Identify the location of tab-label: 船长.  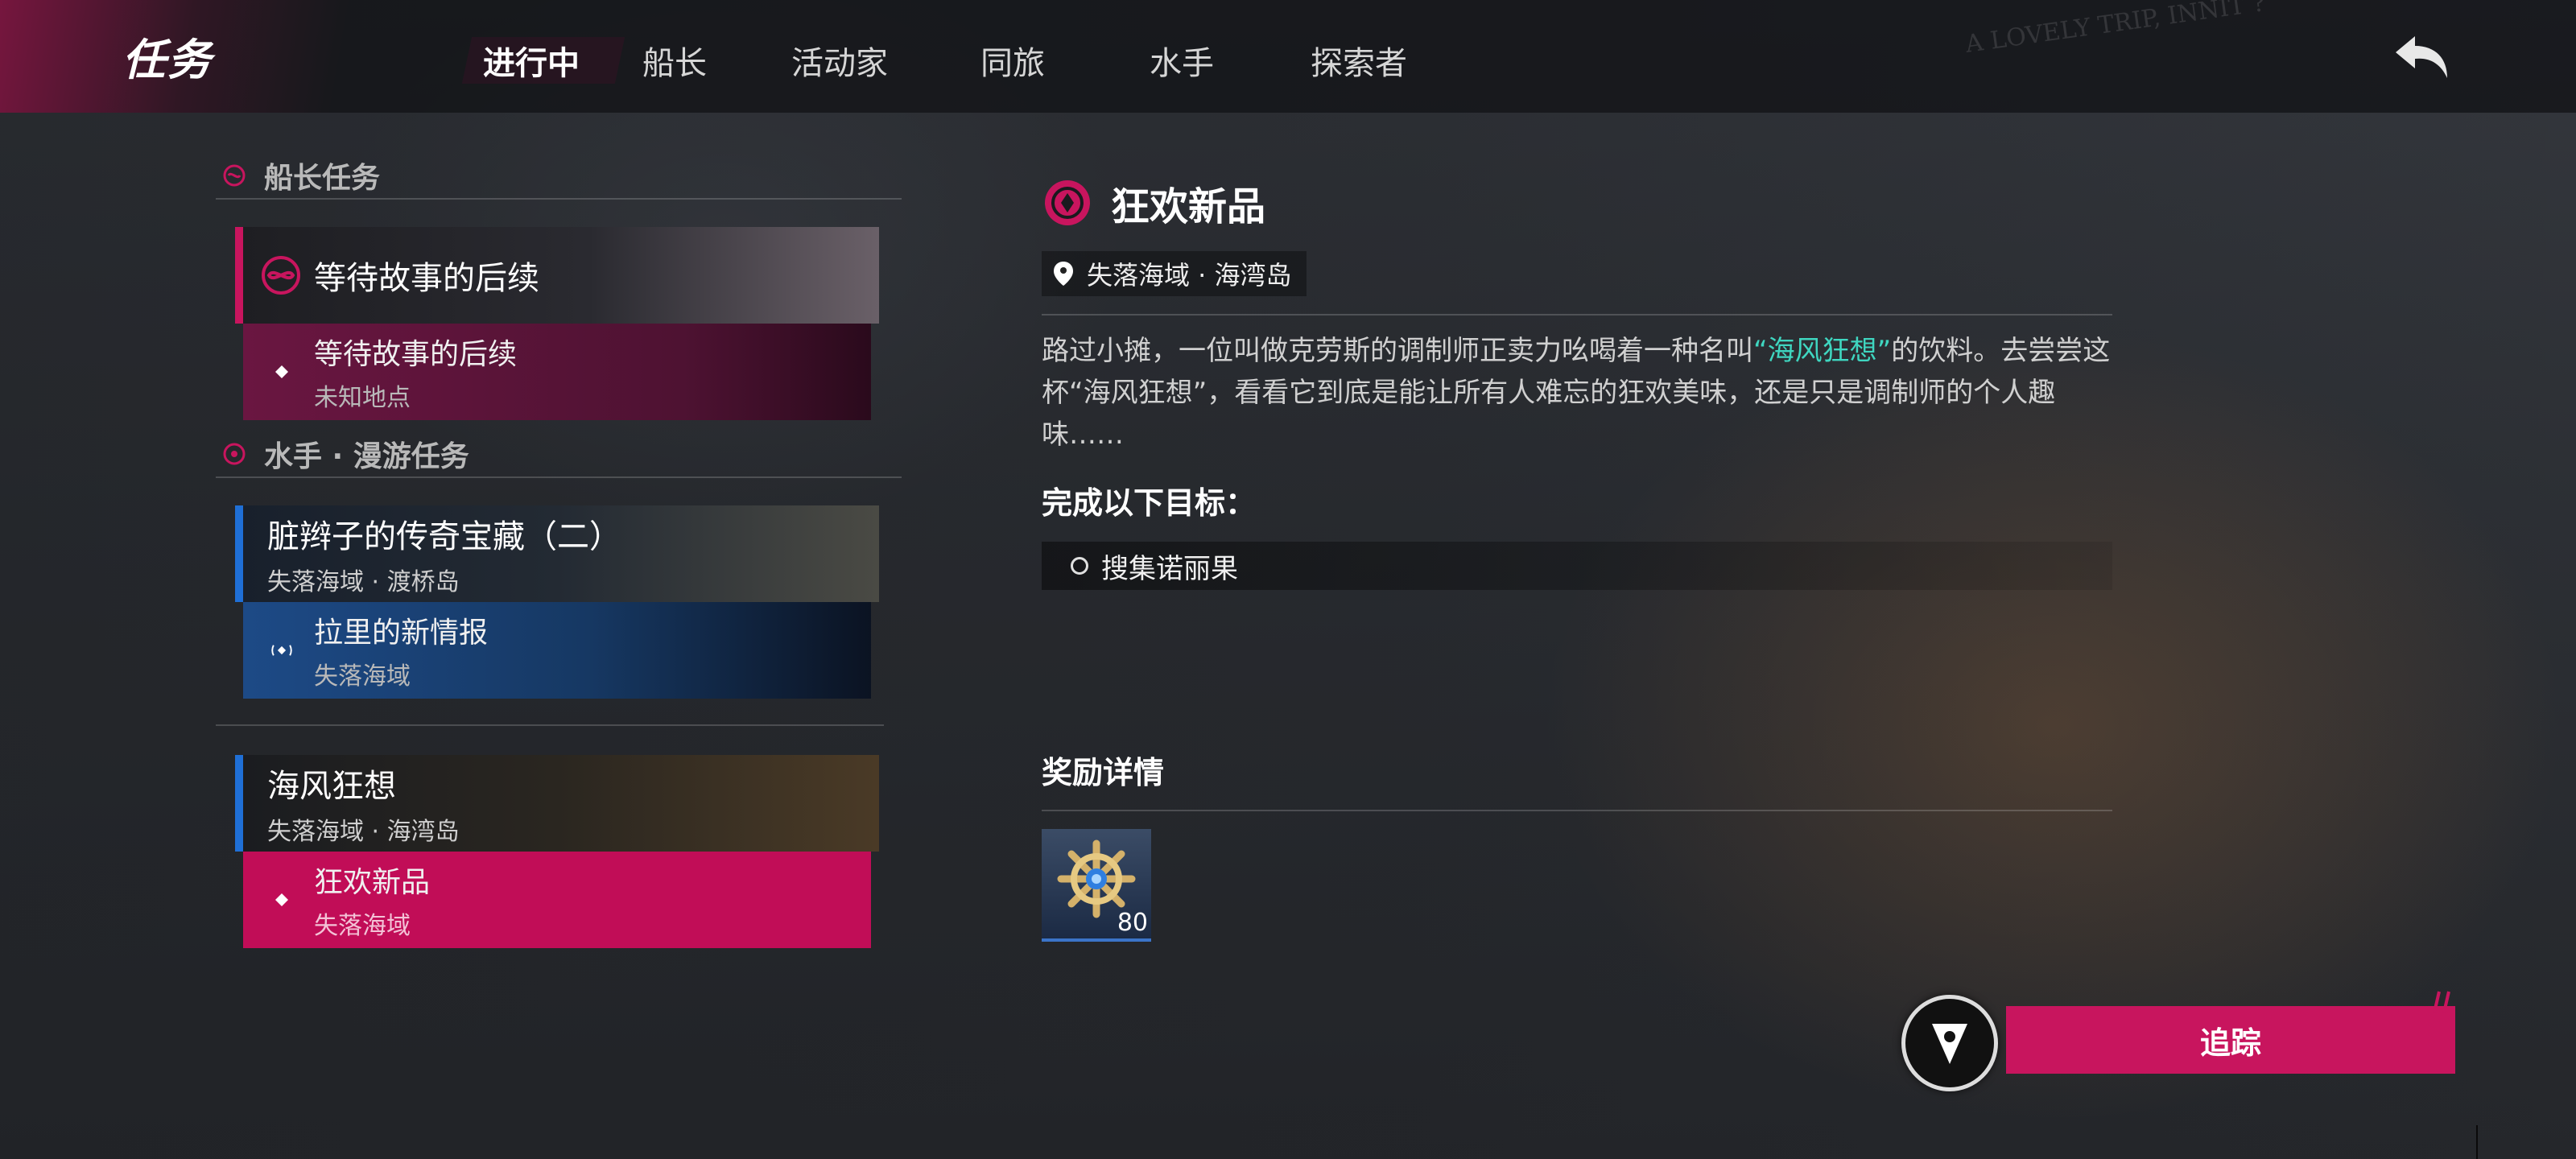
(674, 63).